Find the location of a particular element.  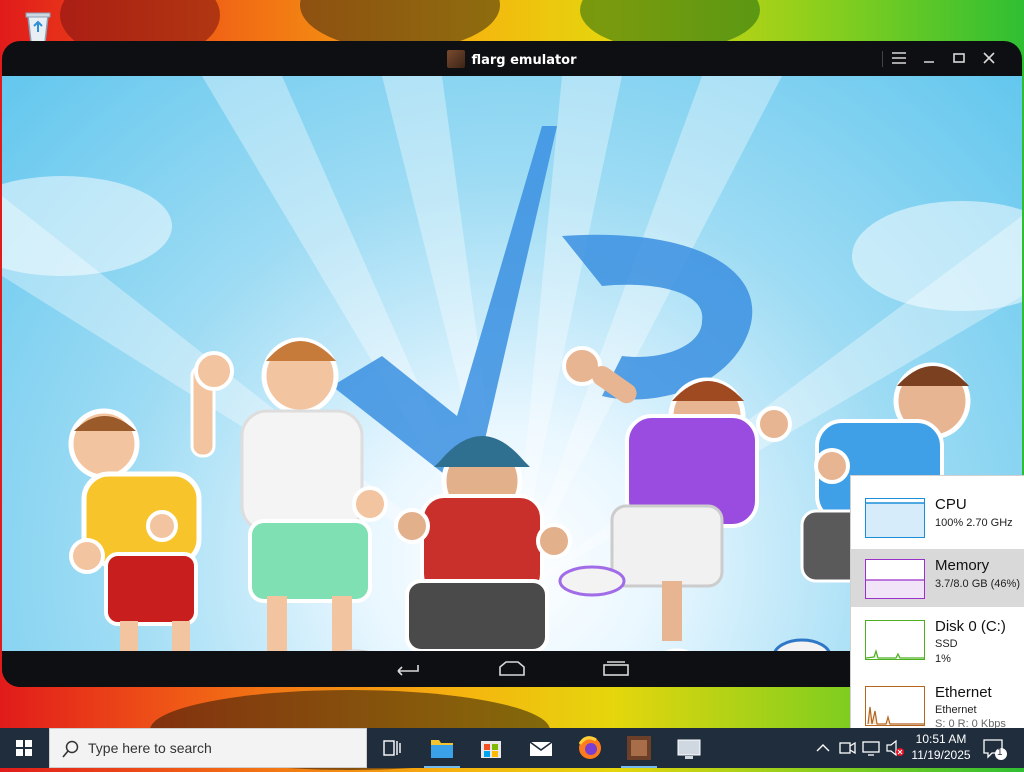

show-hidden-icons-button is located at coordinates (823, 748).